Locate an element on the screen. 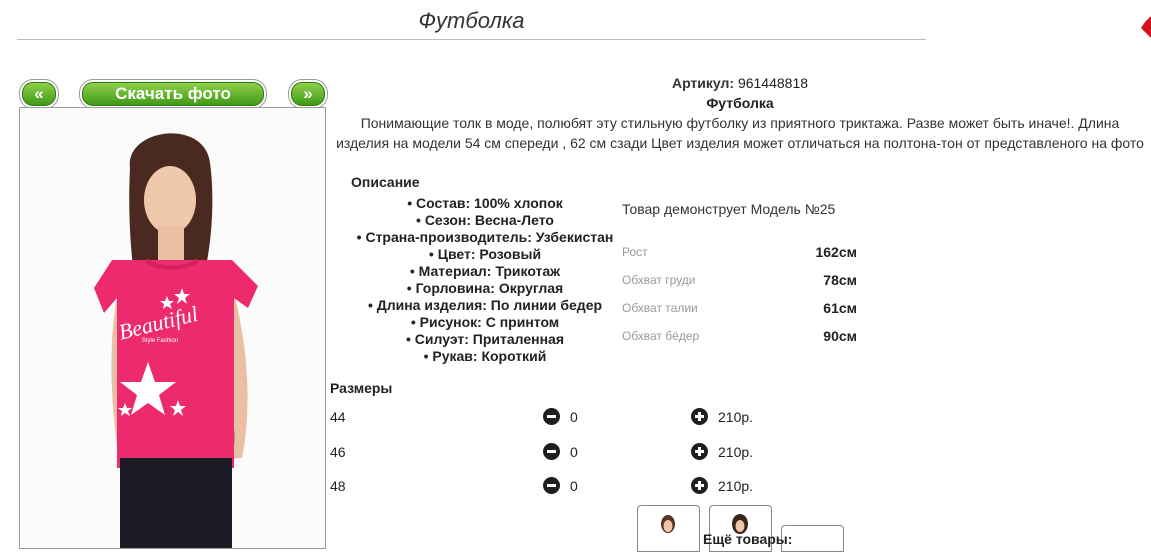 The image size is (1151, 552). download-photo-button: Скачать фото is located at coordinates (173, 94).